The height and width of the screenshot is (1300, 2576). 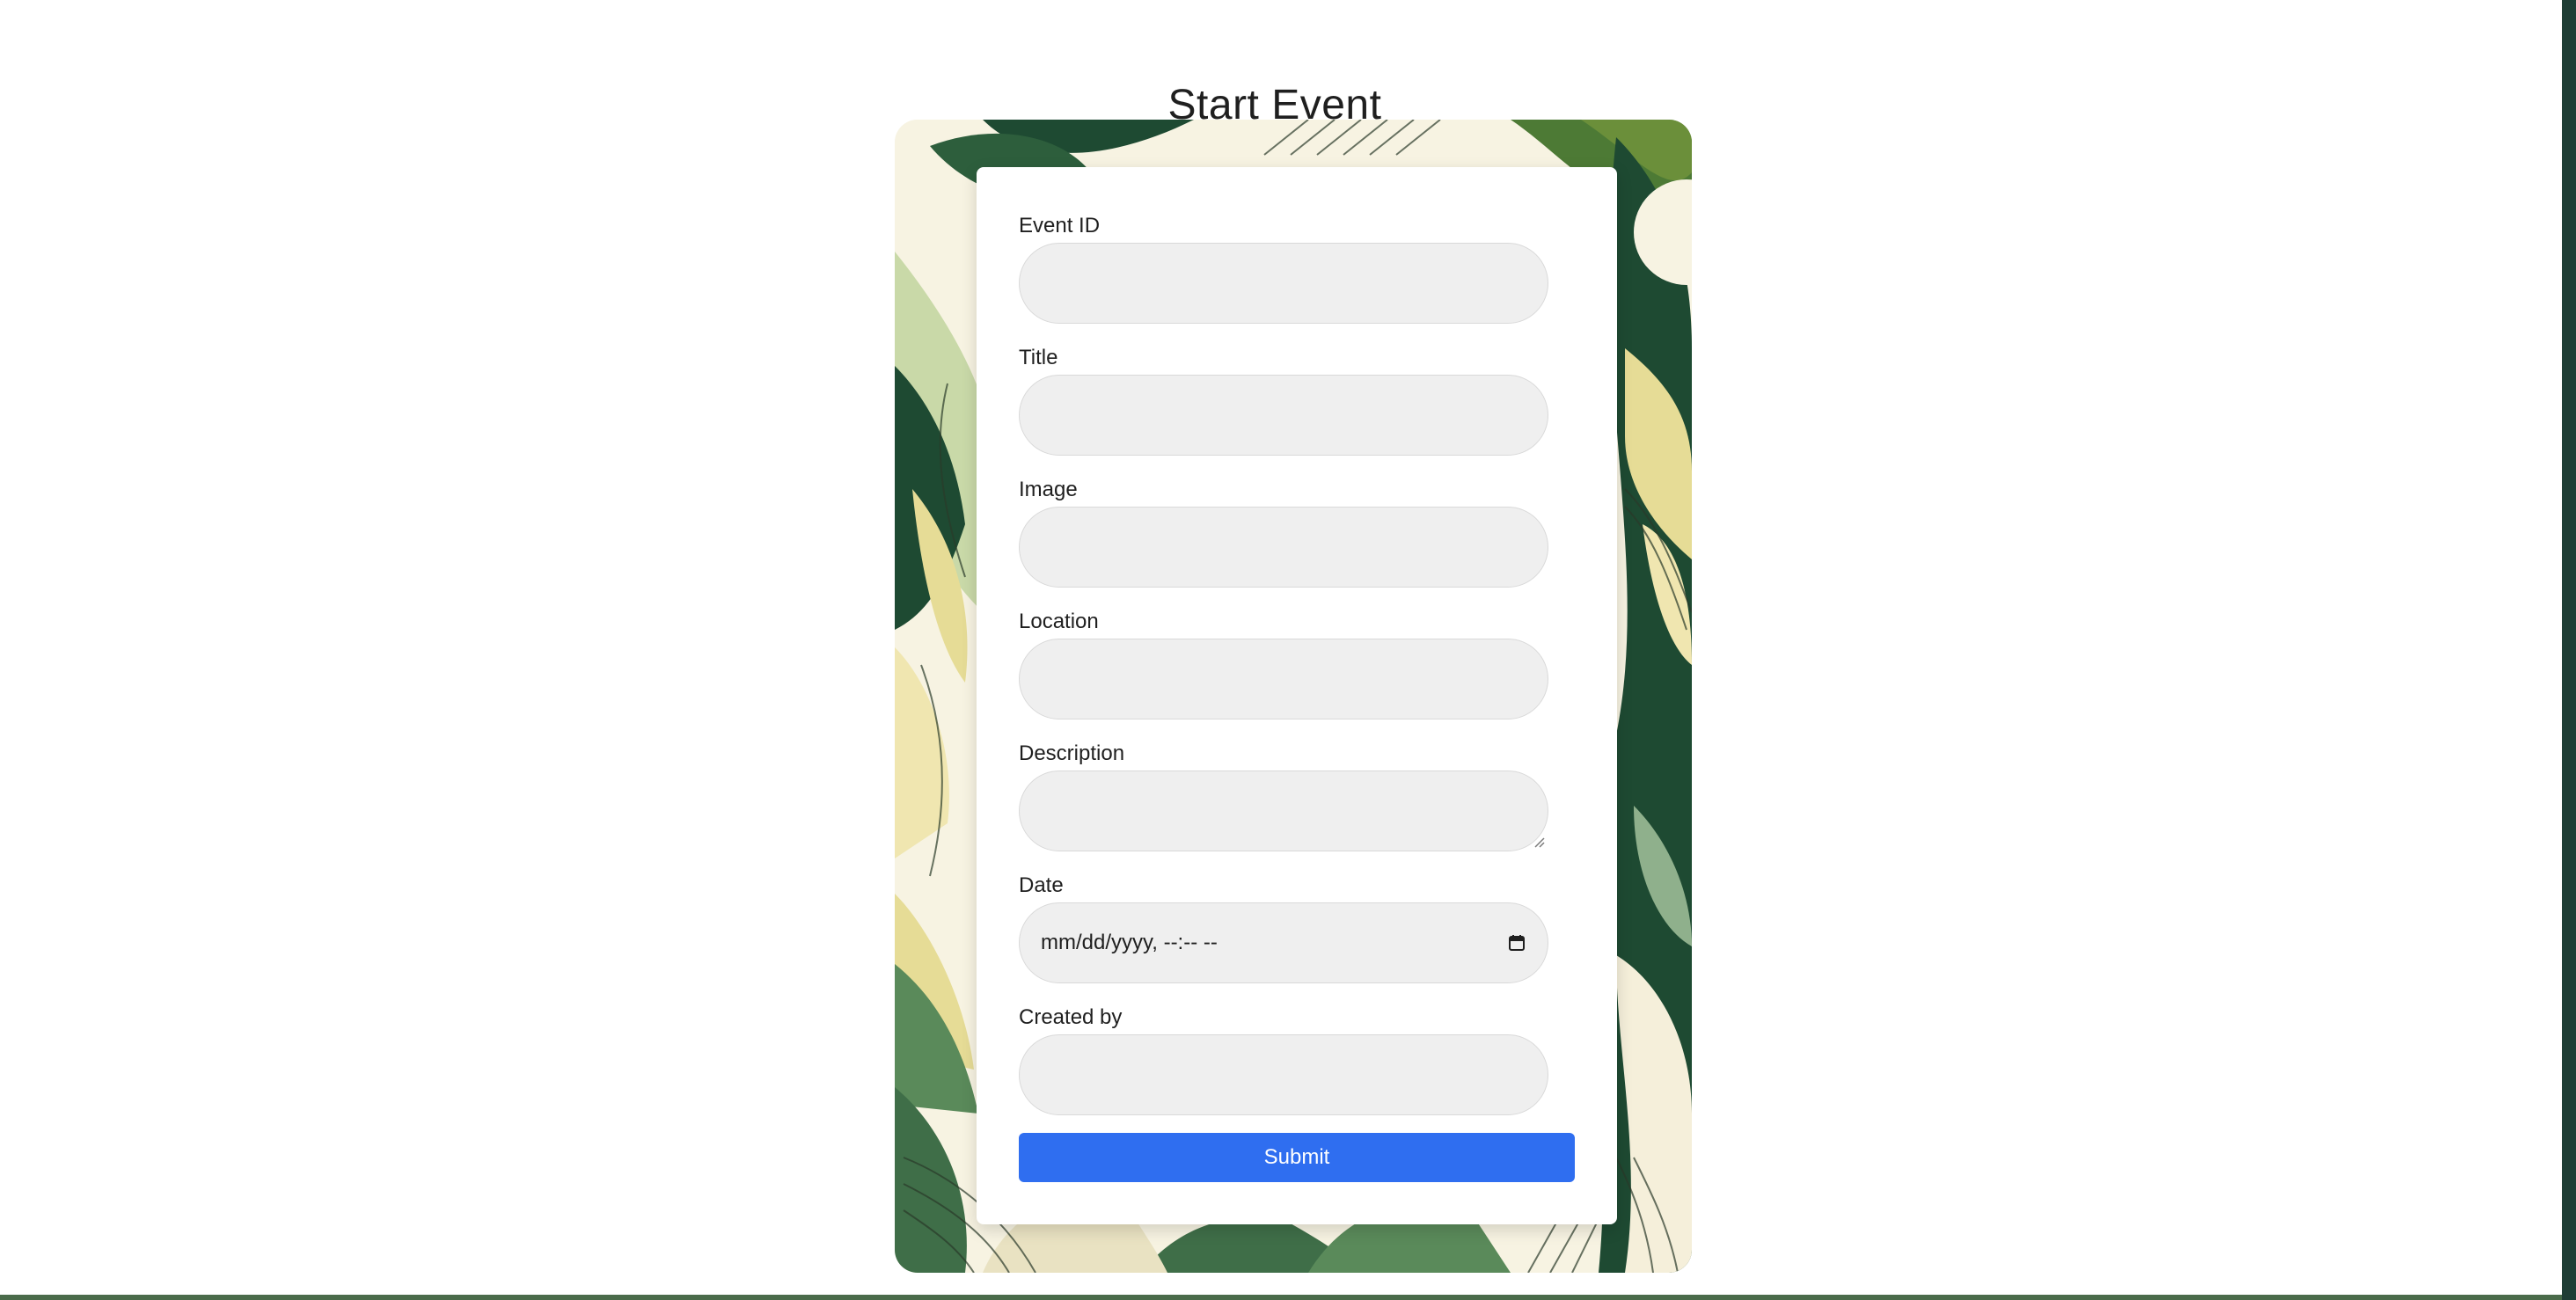 I want to click on event-id-input, so click(x=1283, y=283).